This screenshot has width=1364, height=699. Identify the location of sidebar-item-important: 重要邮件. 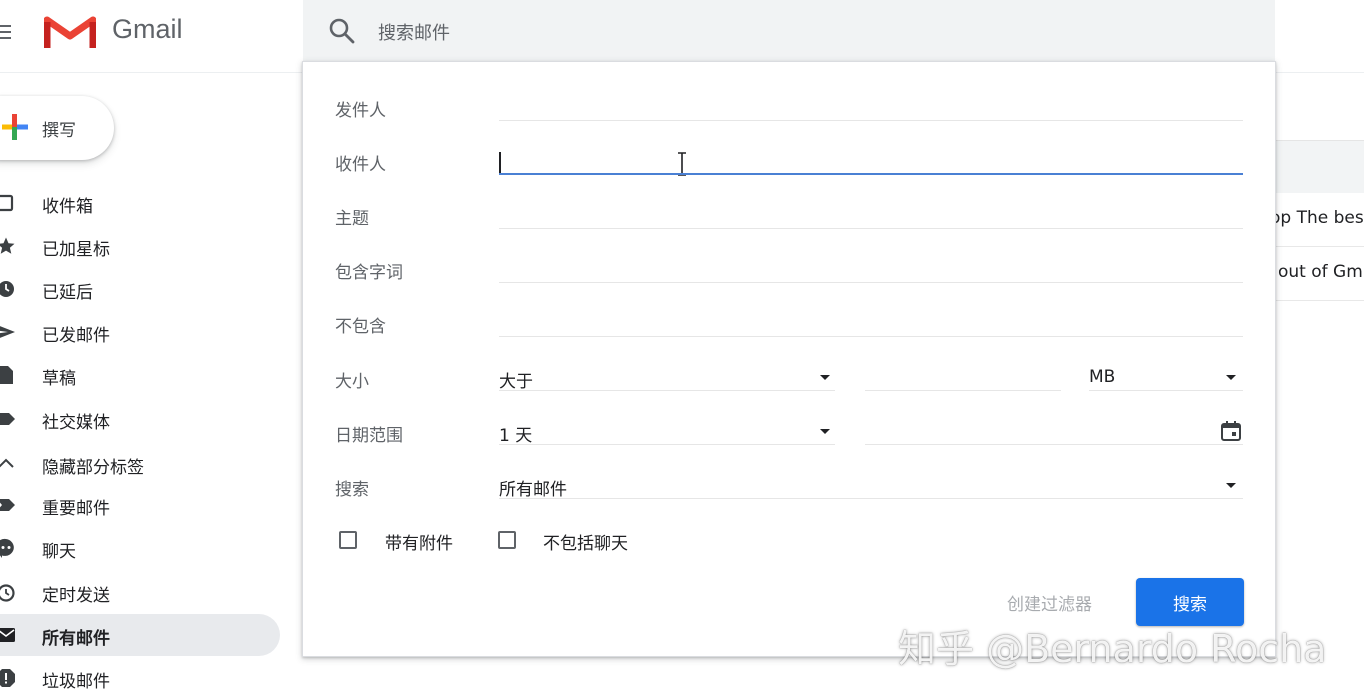
(140, 505).